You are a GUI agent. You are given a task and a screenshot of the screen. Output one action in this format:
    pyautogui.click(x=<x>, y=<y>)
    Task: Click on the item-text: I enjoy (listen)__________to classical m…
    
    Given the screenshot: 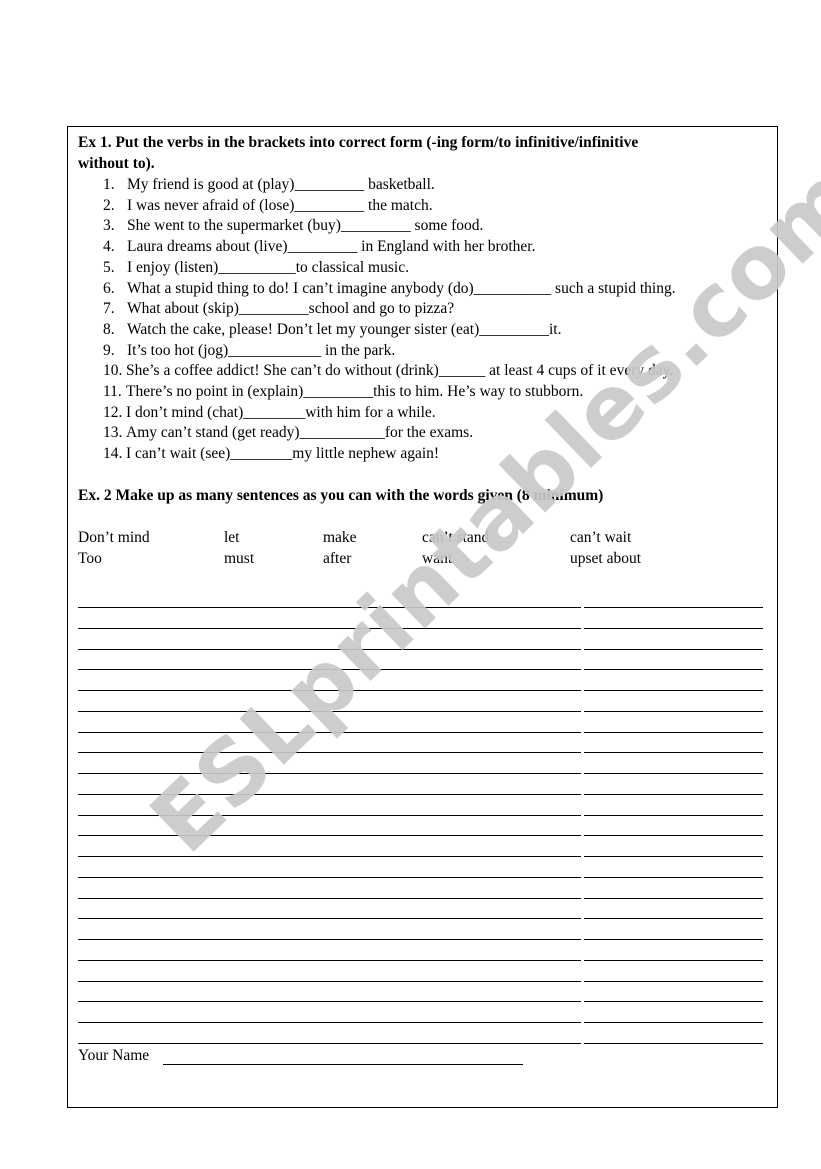 What is the action you would take?
    pyautogui.click(x=268, y=268)
    